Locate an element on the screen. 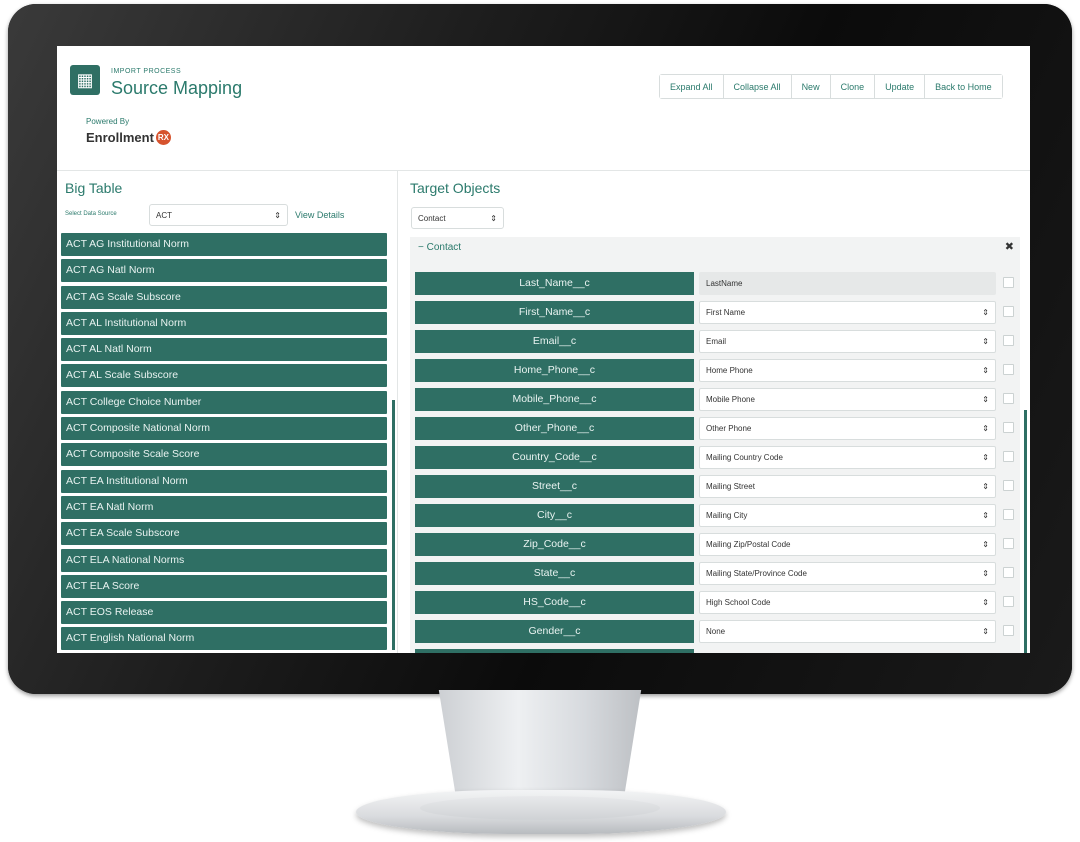 The image size is (1080, 842). source-field-item: ACT EA Institutional Norm is located at coordinates (224, 481).